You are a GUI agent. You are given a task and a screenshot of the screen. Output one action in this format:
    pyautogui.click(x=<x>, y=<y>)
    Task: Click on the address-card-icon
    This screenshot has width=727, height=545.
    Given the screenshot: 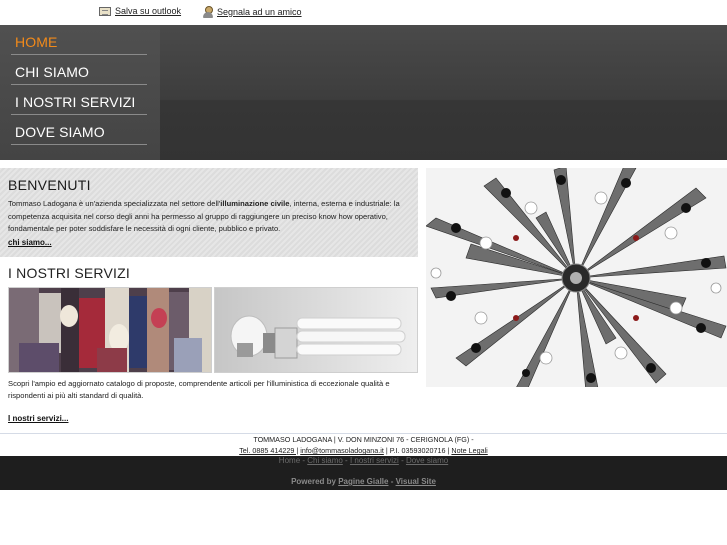 What is the action you would take?
    pyautogui.click(x=105, y=11)
    